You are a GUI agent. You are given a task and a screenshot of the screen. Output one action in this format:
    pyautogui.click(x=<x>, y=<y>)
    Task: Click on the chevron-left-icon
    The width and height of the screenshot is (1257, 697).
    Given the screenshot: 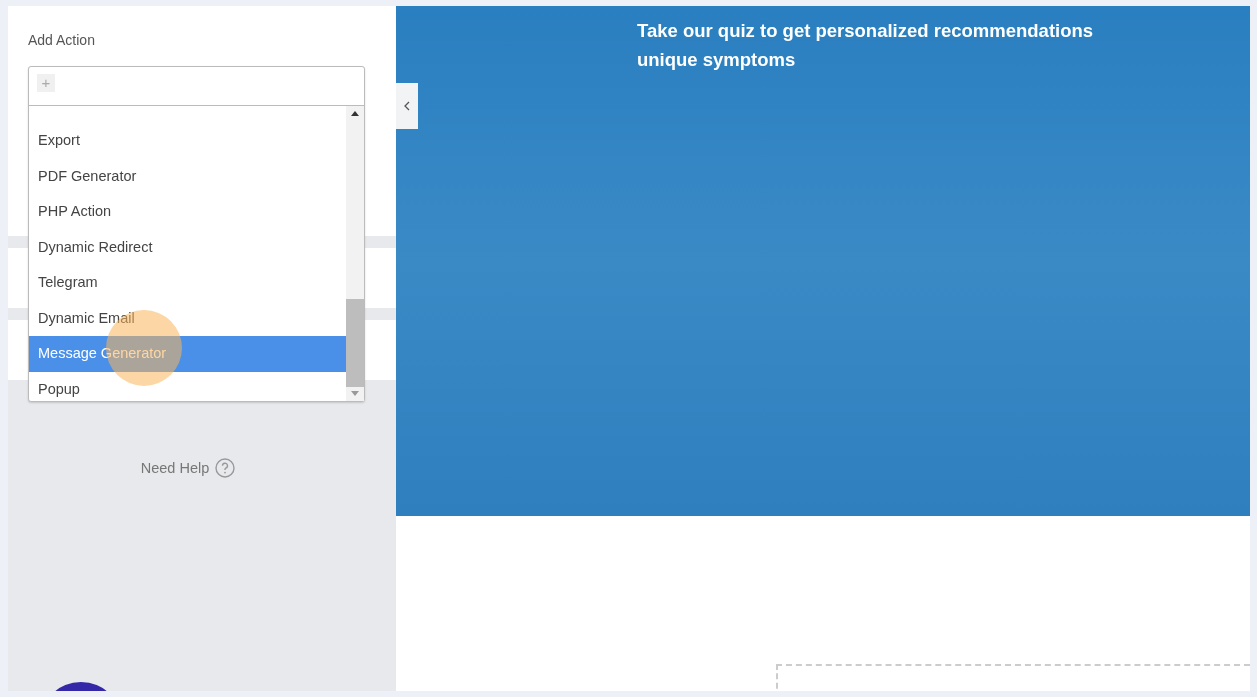 What is the action you would take?
    pyautogui.click(x=407, y=106)
    